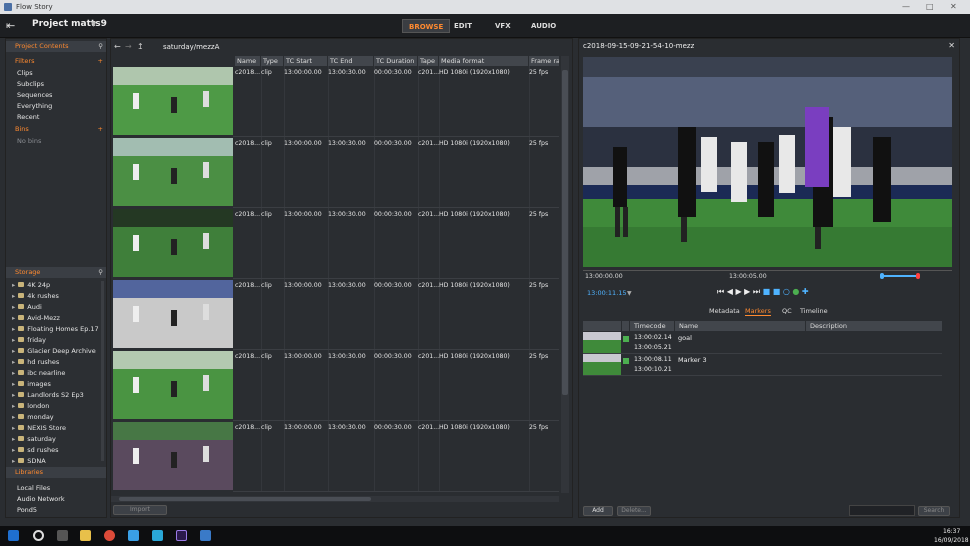 The height and width of the screenshot is (546, 970). Describe the element at coordinates (109, 535) in the screenshot. I see `chrome-icon` at that location.